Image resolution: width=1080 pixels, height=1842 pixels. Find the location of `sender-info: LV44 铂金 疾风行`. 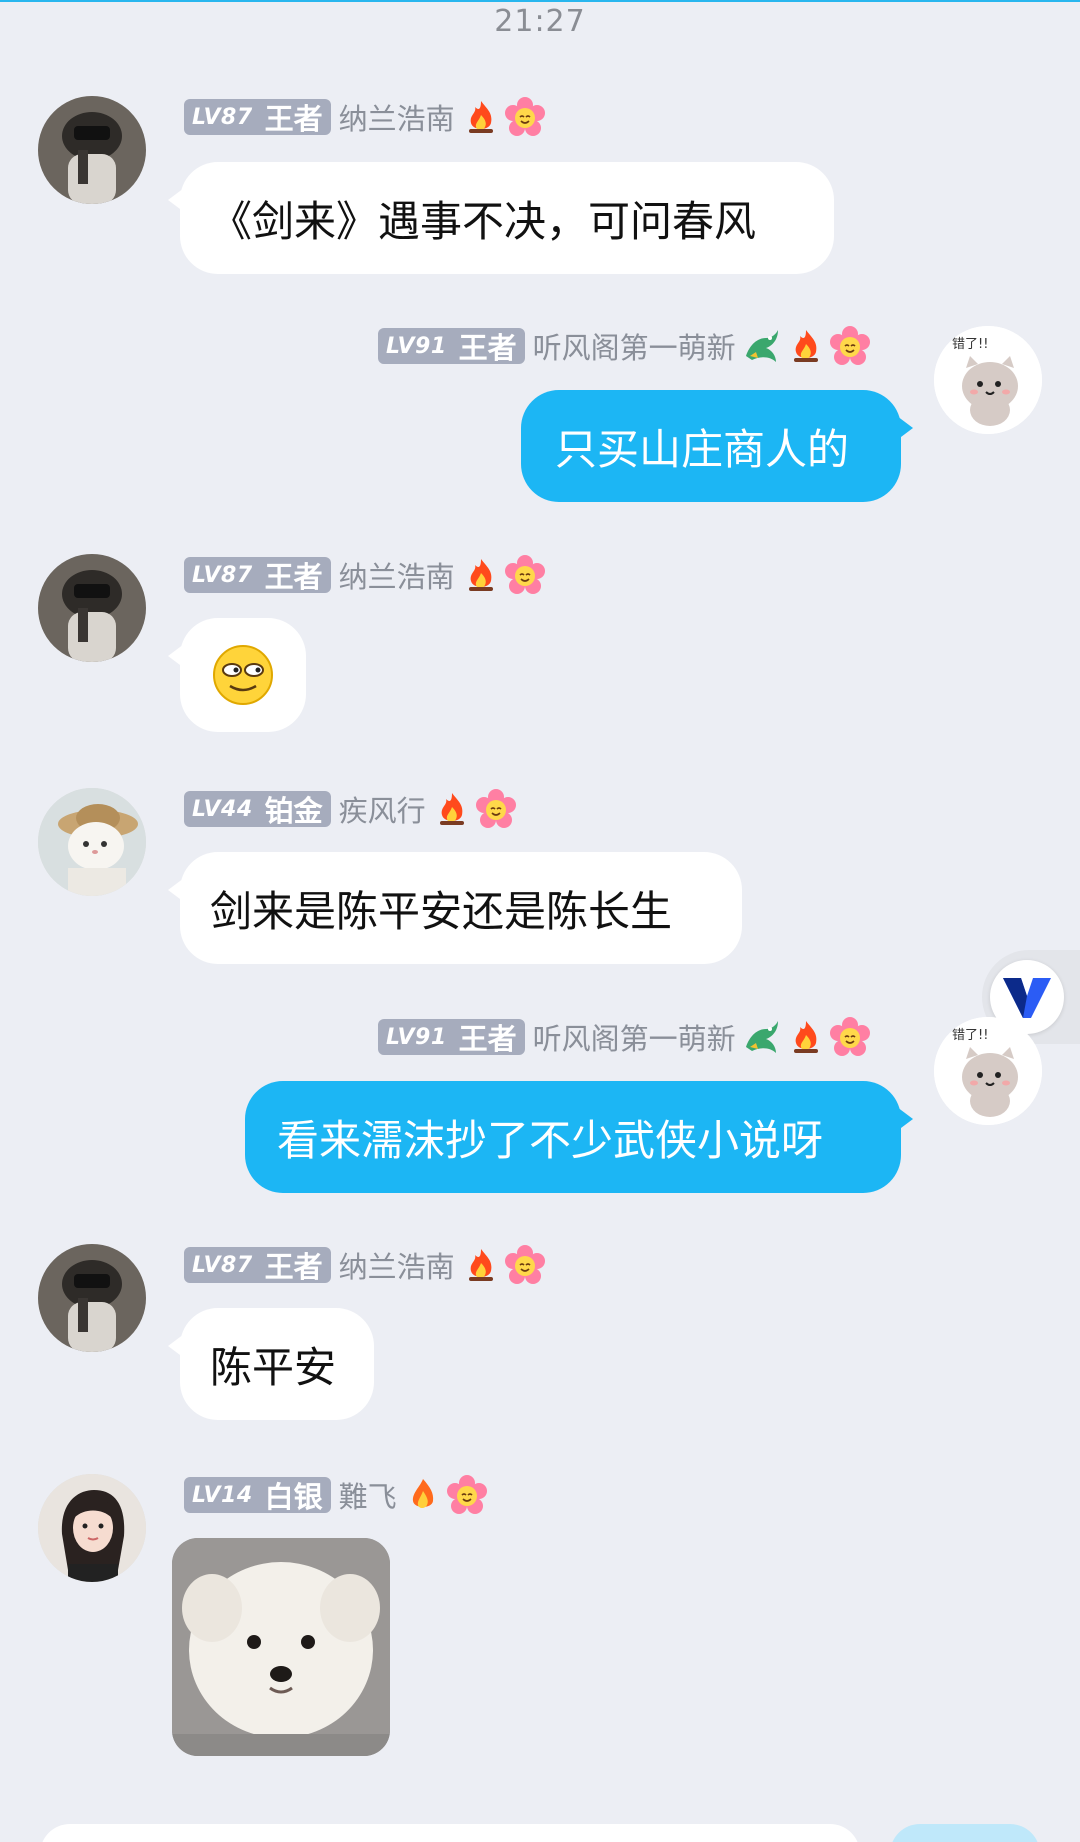

sender-info: LV44 铂金 疾风行 is located at coordinates (352, 809).